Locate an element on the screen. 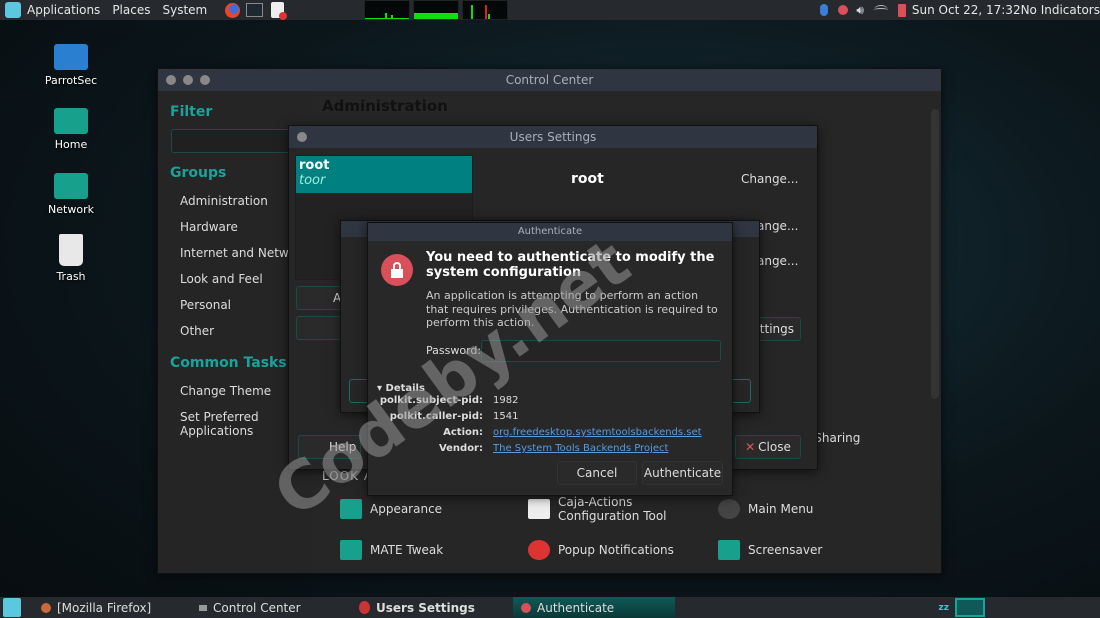 This screenshot has height=618, width=1100. desktop-icon-parrotsec: ParrotSec is located at coordinates (71, 65).